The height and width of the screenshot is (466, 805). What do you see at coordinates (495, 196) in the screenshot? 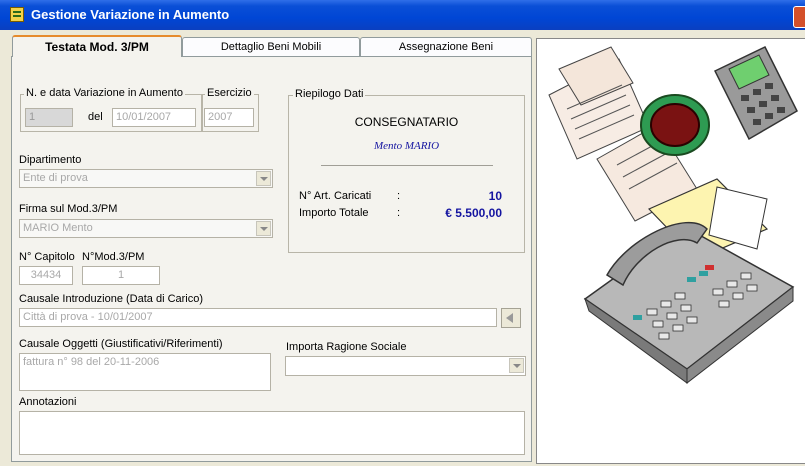
I see `articoli-caricati-value: 10` at bounding box center [495, 196].